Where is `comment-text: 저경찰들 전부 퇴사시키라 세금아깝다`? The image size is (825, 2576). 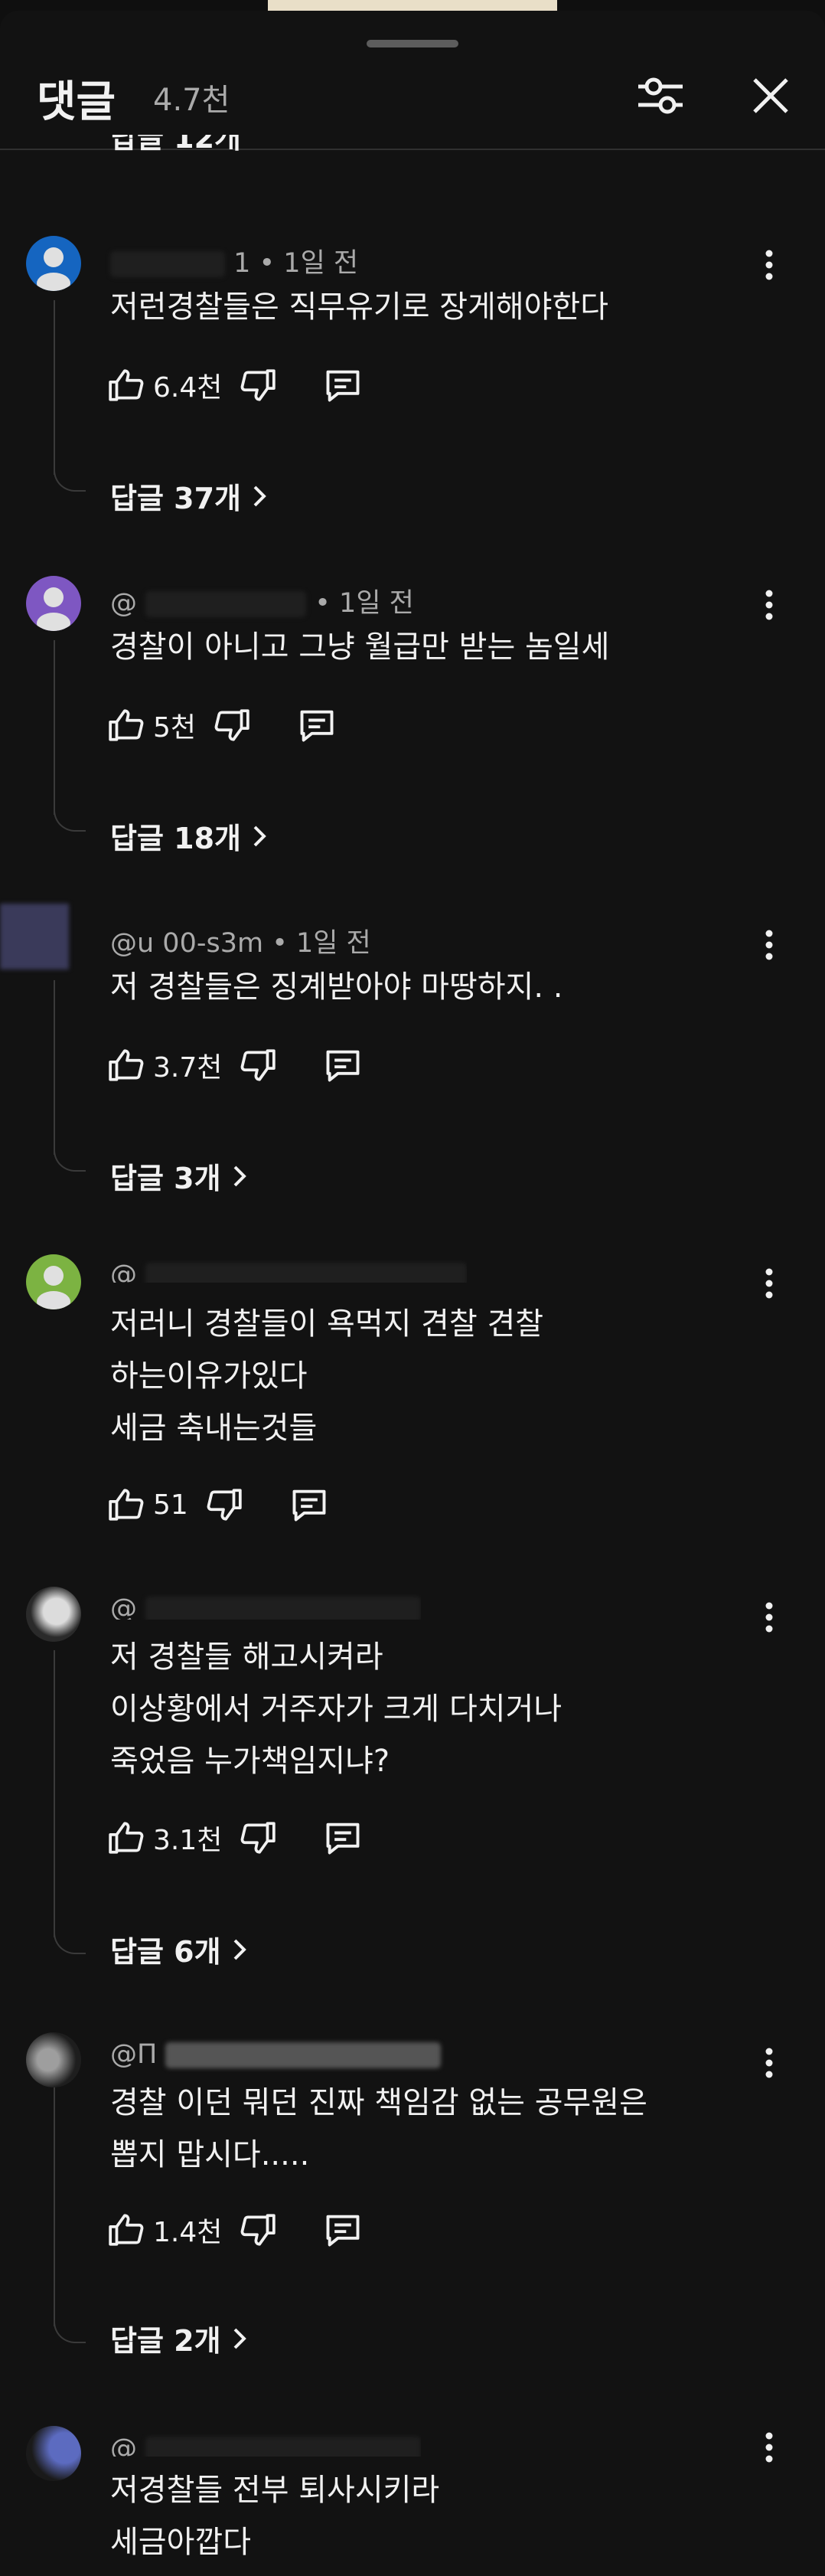
comment-text: 저경찰들 전부 퇴사시키라 세금아깝다 is located at coordinates (275, 2516).